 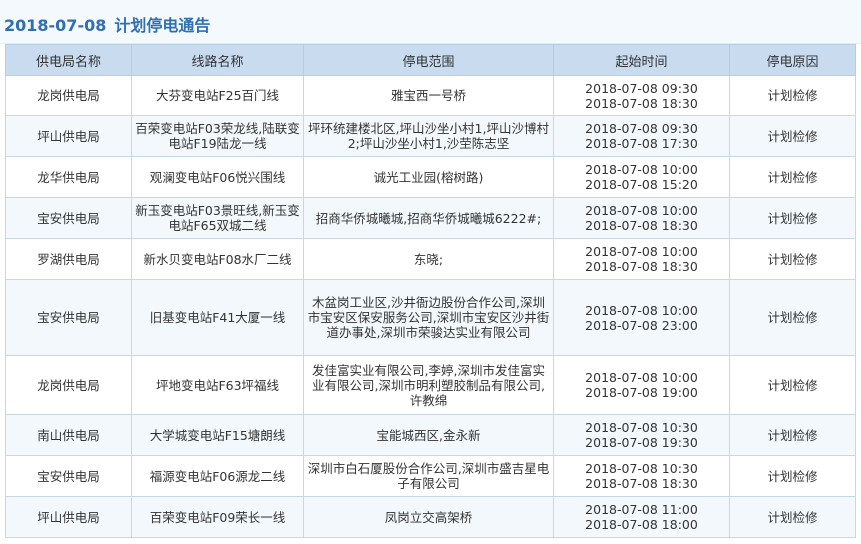 I want to click on column-header-area: 停电范围, so click(x=428, y=60).